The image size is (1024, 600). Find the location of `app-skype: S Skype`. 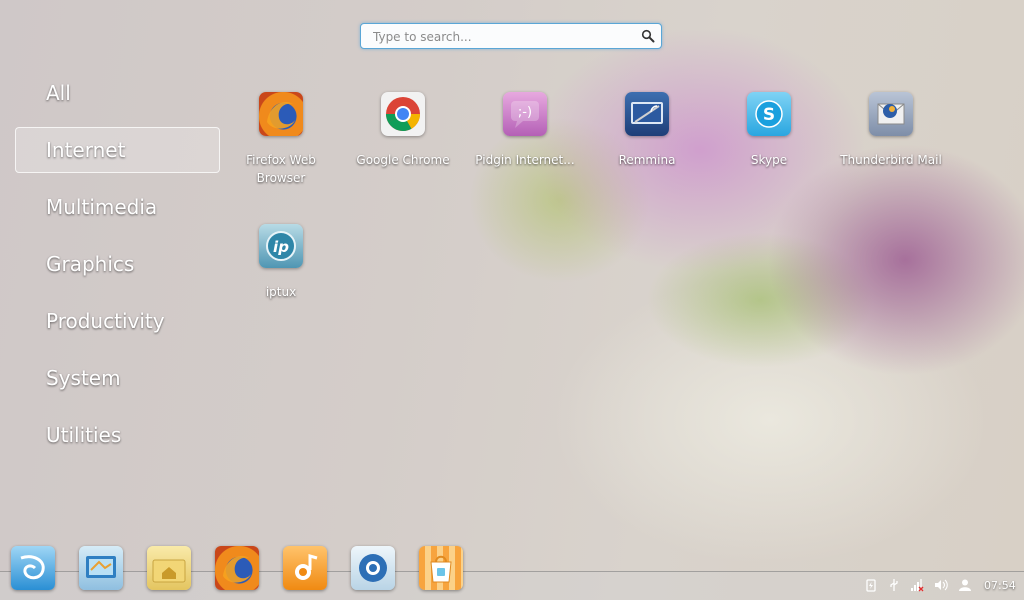

app-skype: S Skype is located at coordinates (769, 129).